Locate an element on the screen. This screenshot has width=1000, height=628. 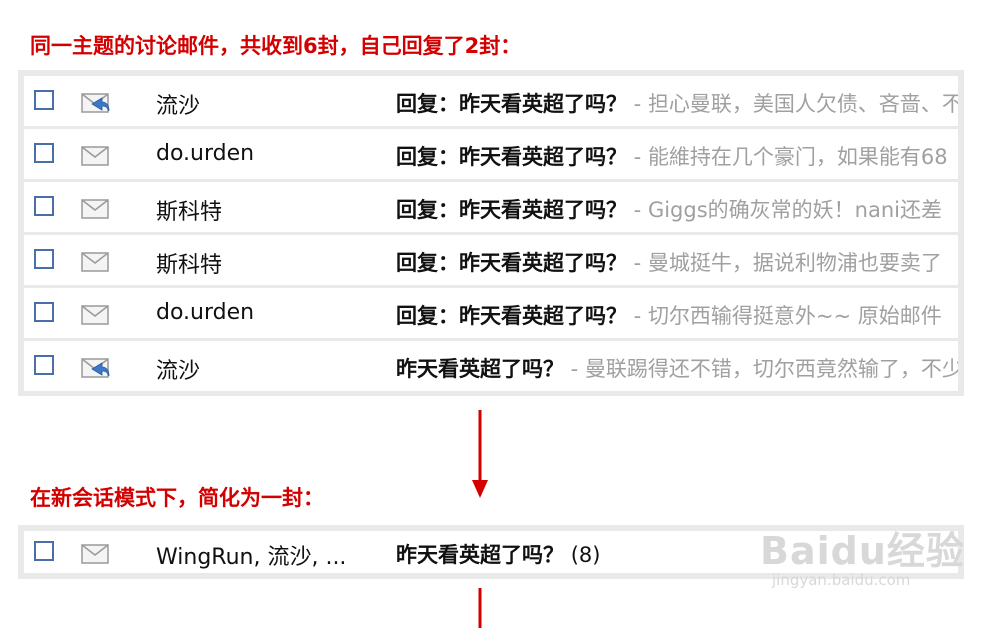
mail-preview: 曼城挺牛，据说利物浦也要卖了 is located at coordinates (794, 263).